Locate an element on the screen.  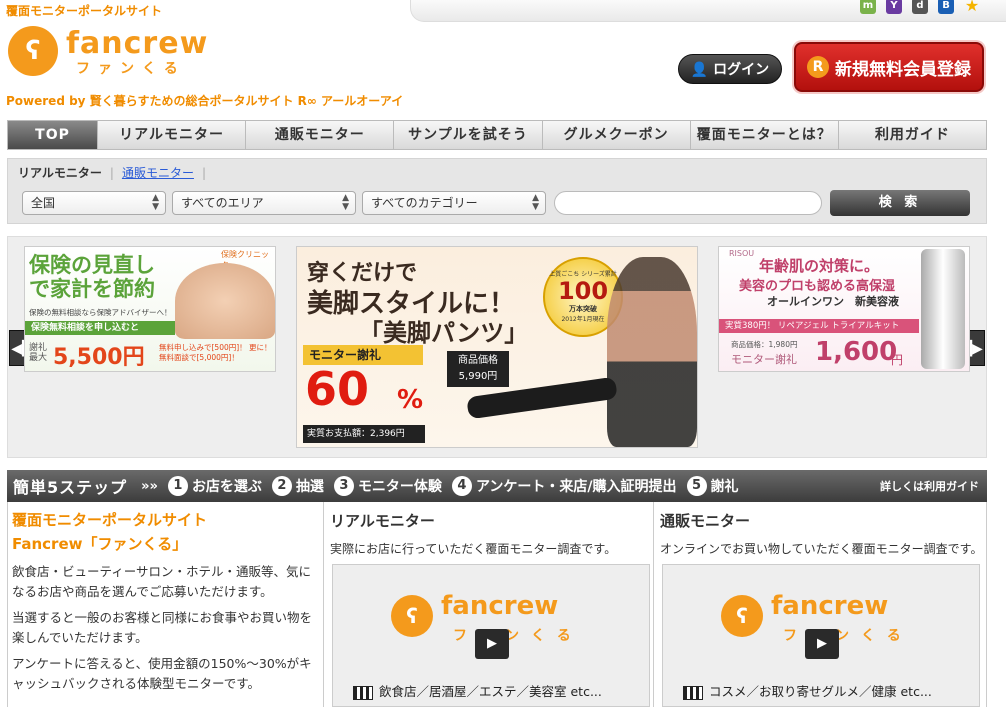
pants-headline3: 「美脚パンツ」 is located at coordinates (444, 333).